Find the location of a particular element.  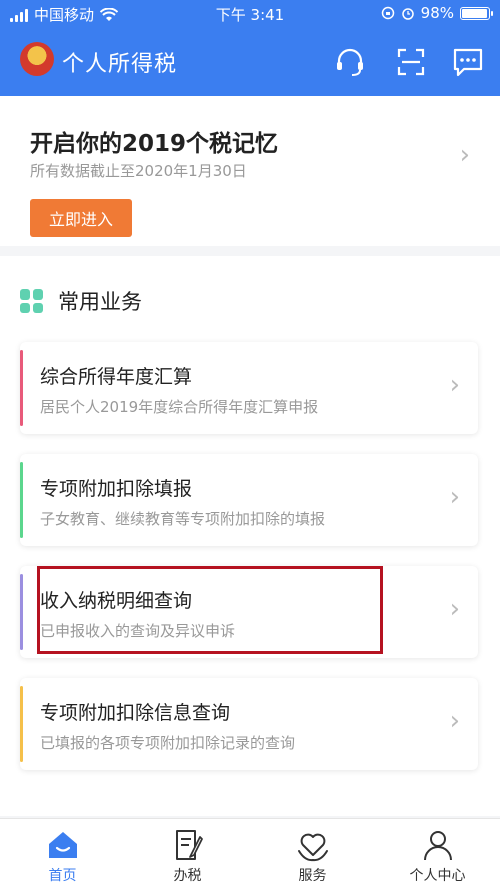

grid-icon is located at coordinates (32, 301).